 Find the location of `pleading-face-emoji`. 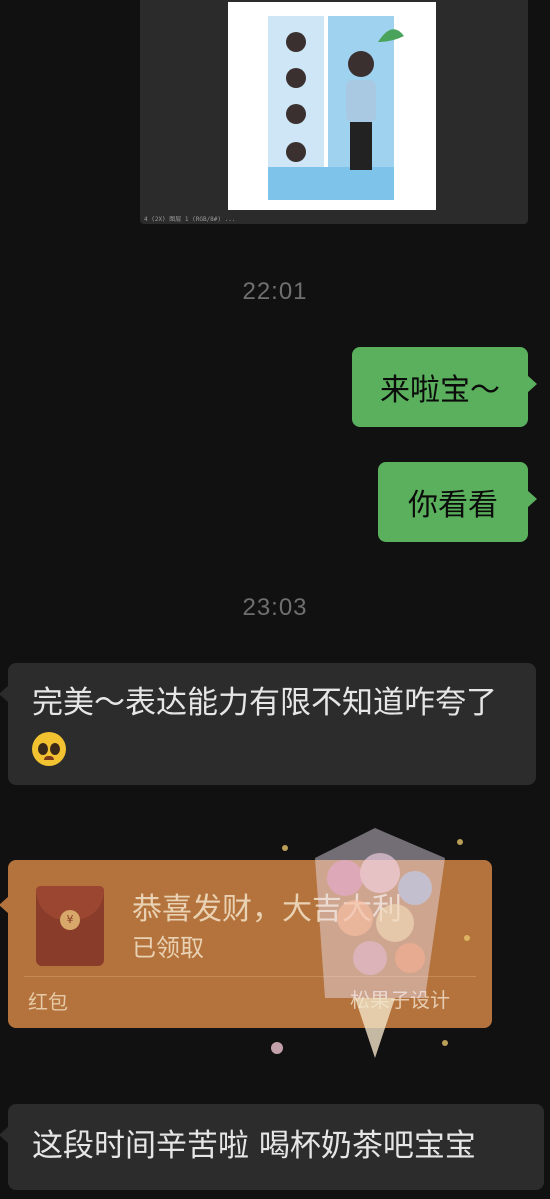

pleading-face-emoji is located at coordinates (49, 748).